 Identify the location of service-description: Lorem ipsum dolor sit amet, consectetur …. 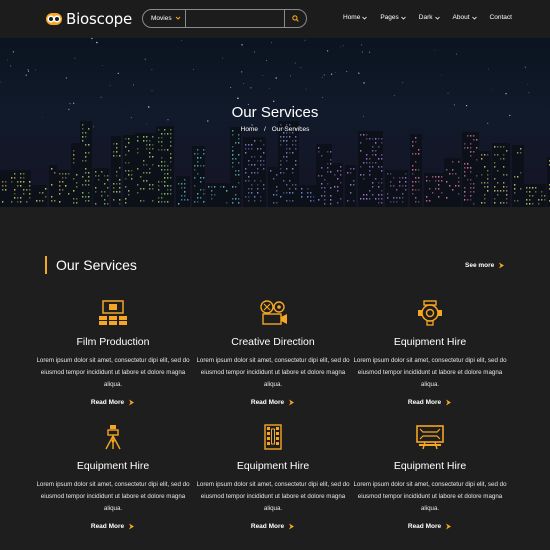
(273, 496).